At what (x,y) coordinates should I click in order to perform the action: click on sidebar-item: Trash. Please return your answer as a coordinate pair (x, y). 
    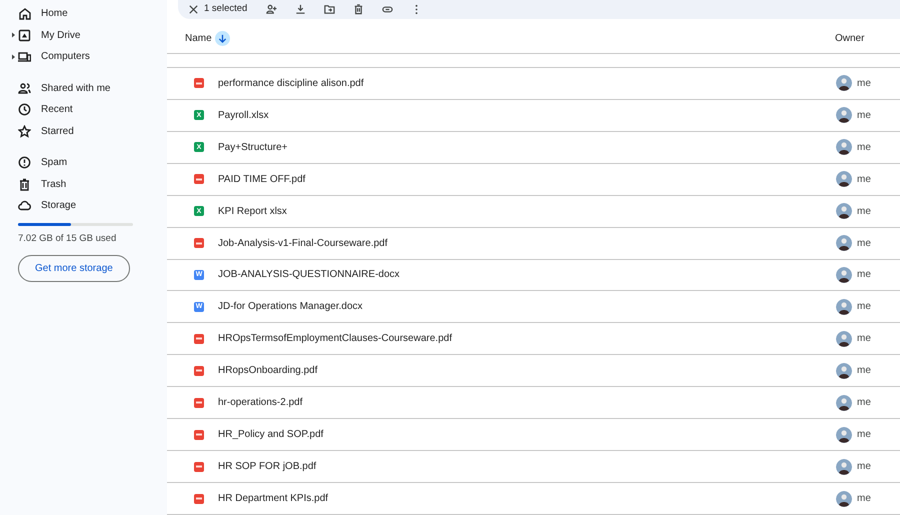
    Looking at the image, I should click on (53, 184).